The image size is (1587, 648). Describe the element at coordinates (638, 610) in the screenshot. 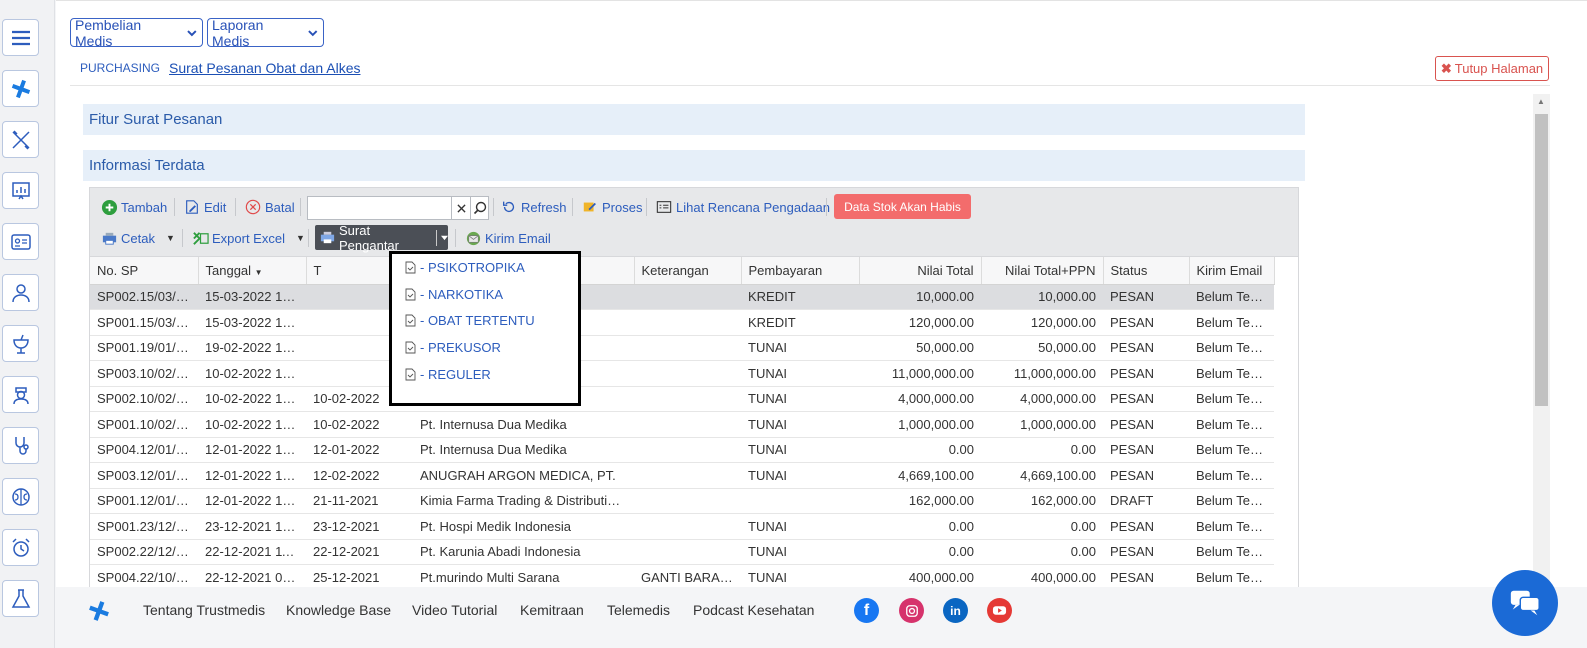

I see `footer-link-telemedis: Telemedis` at that location.